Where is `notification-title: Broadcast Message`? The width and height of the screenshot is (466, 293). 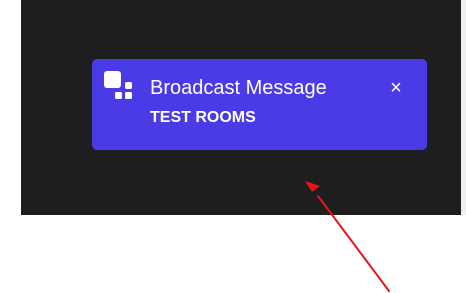
notification-title: Broadcast Message is located at coordinates (238, 88).